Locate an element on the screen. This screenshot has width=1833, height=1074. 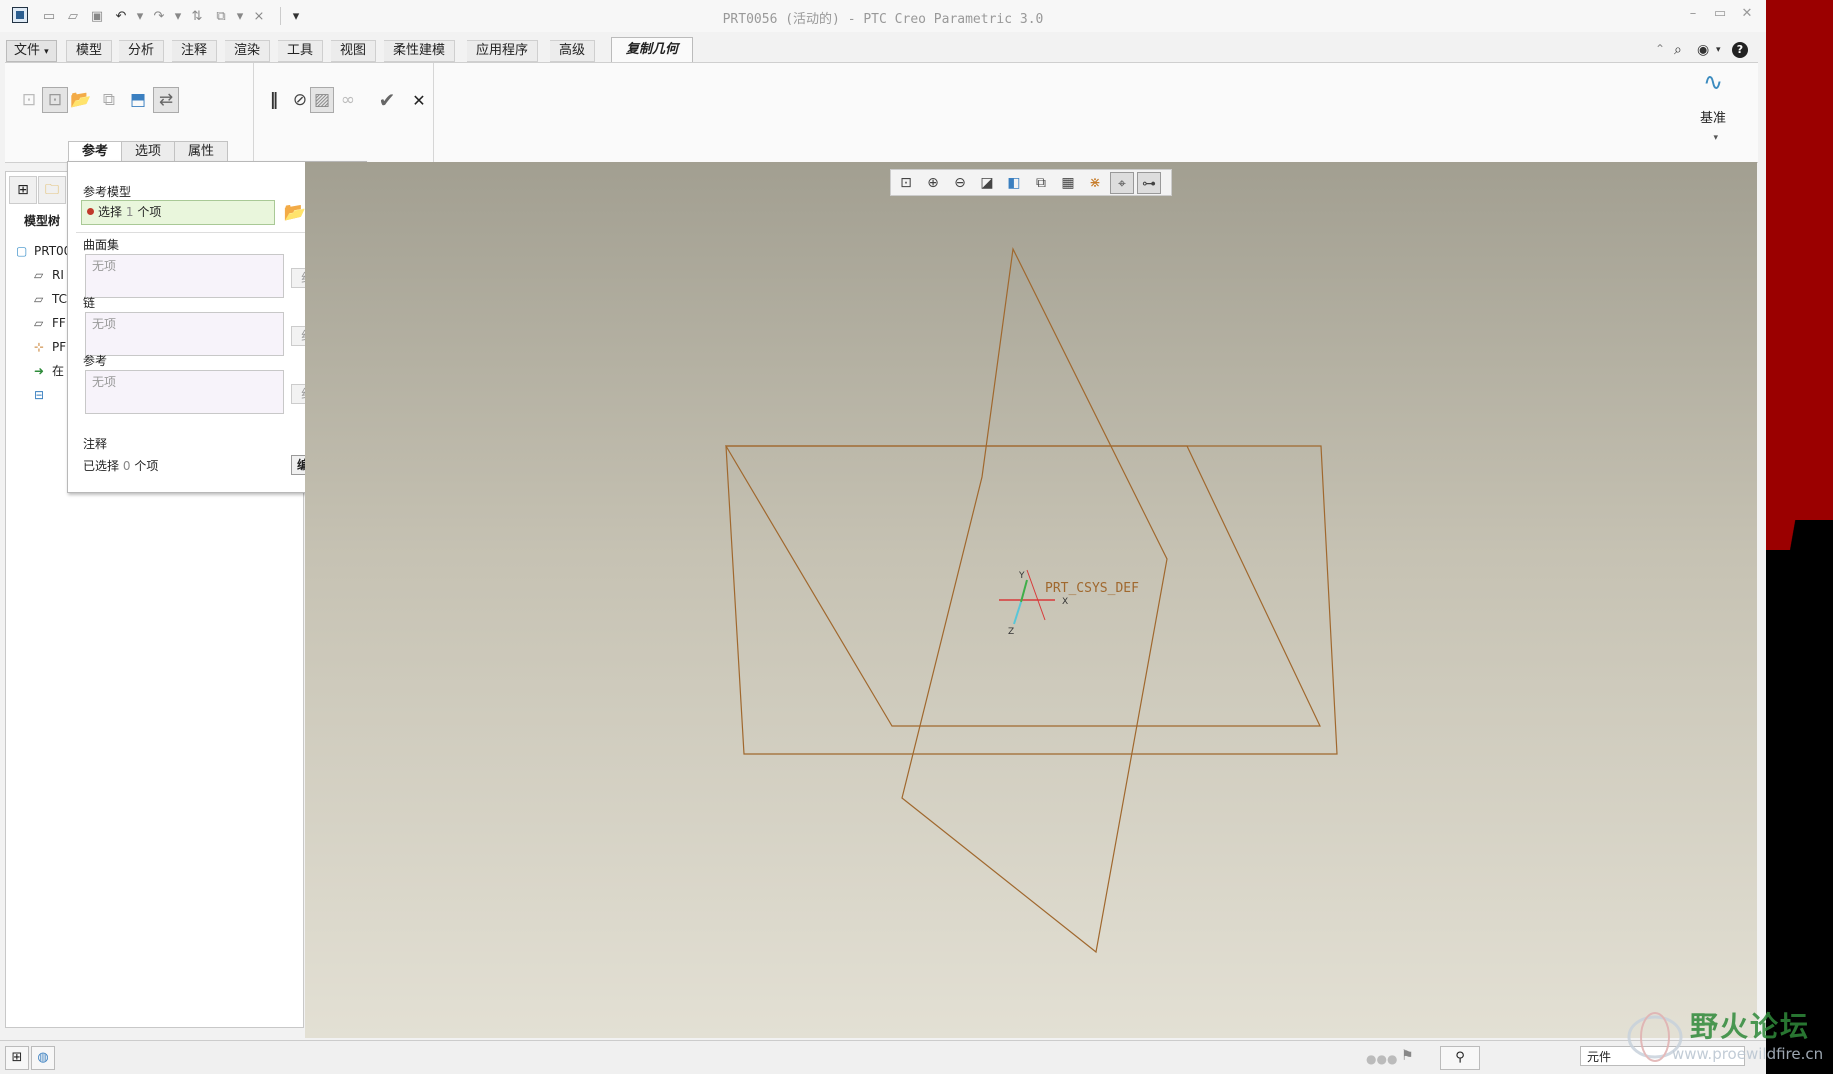
dashboard-tab-properties: 属性 is located at coordinates (202, 151).